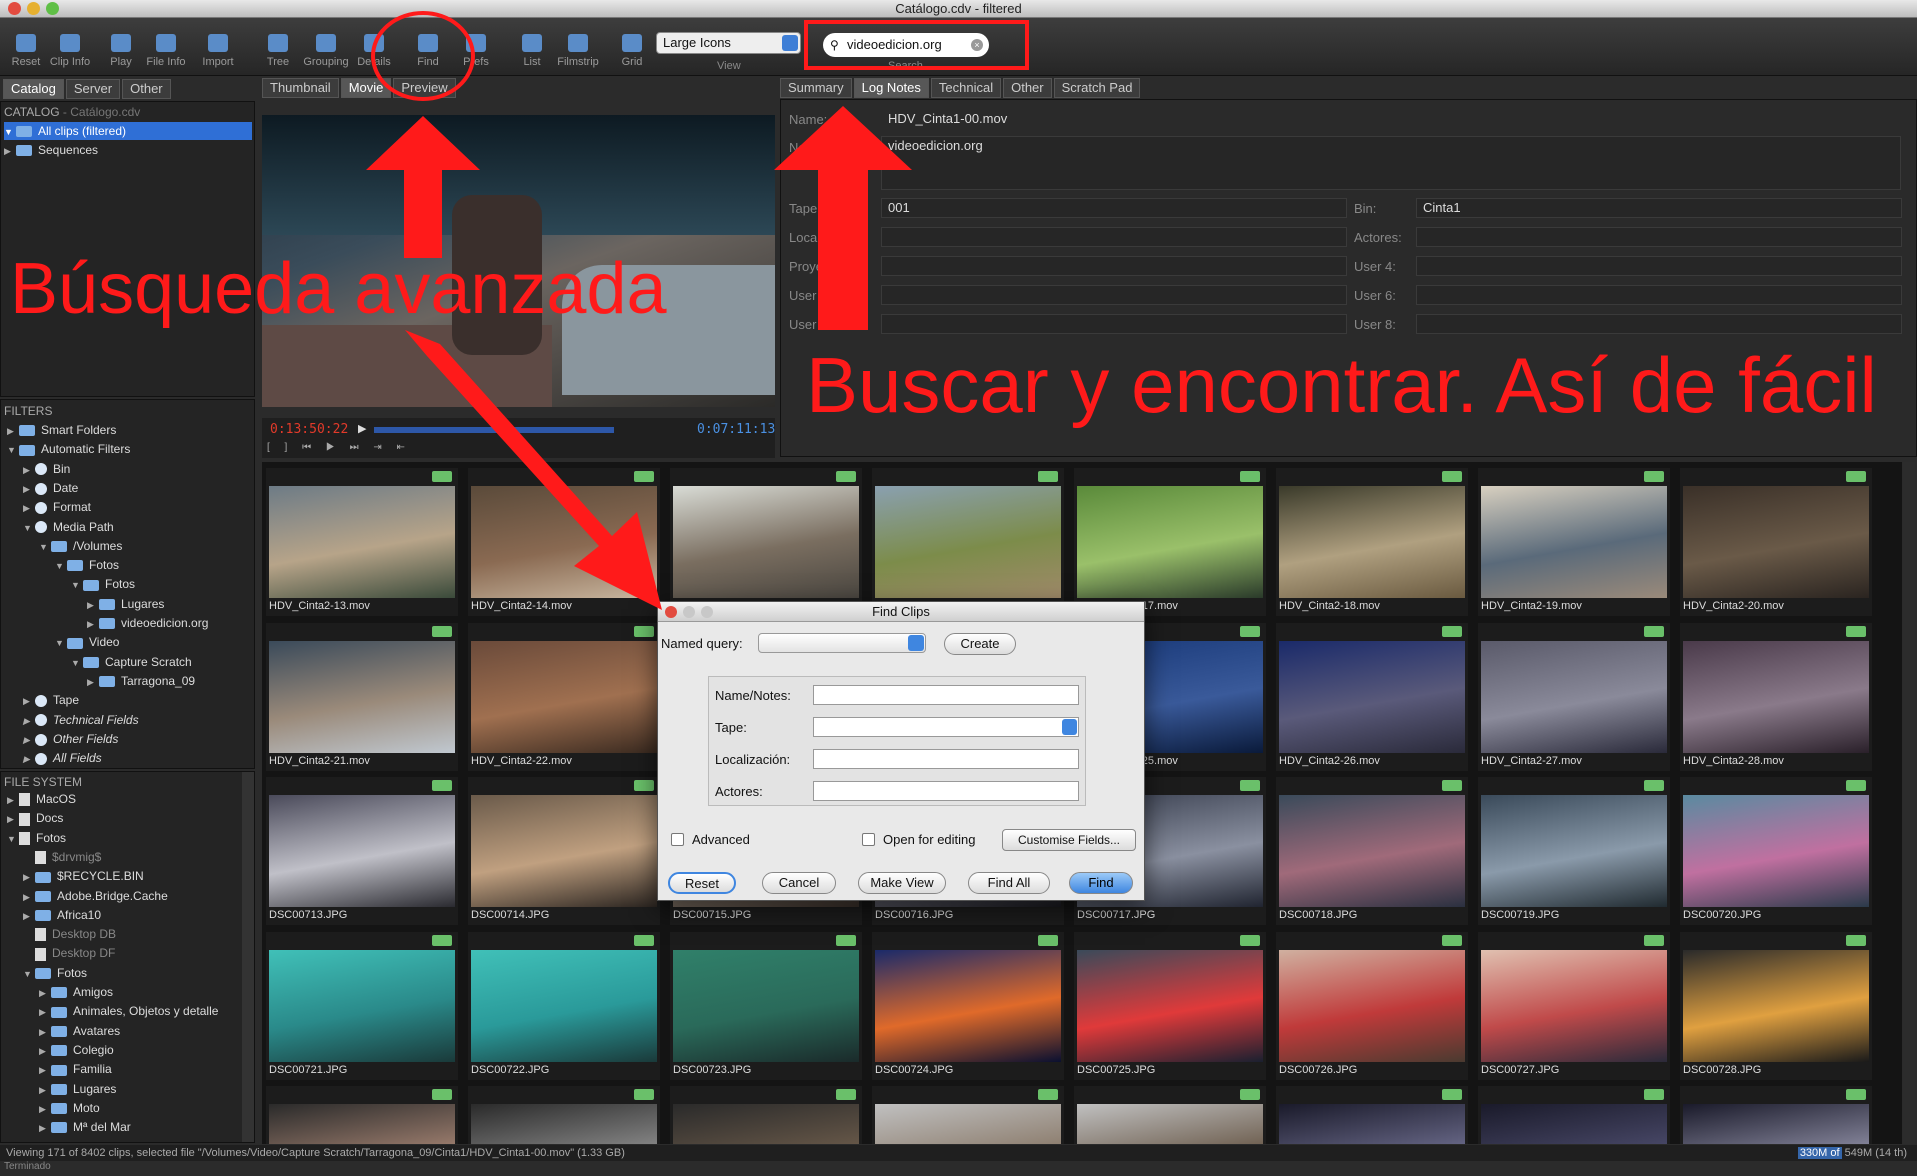 Image resolution: width=1917 pixels, height=1176 pixels. I want to click on file-system-item: ▶ Africa10, so click(62, 915).